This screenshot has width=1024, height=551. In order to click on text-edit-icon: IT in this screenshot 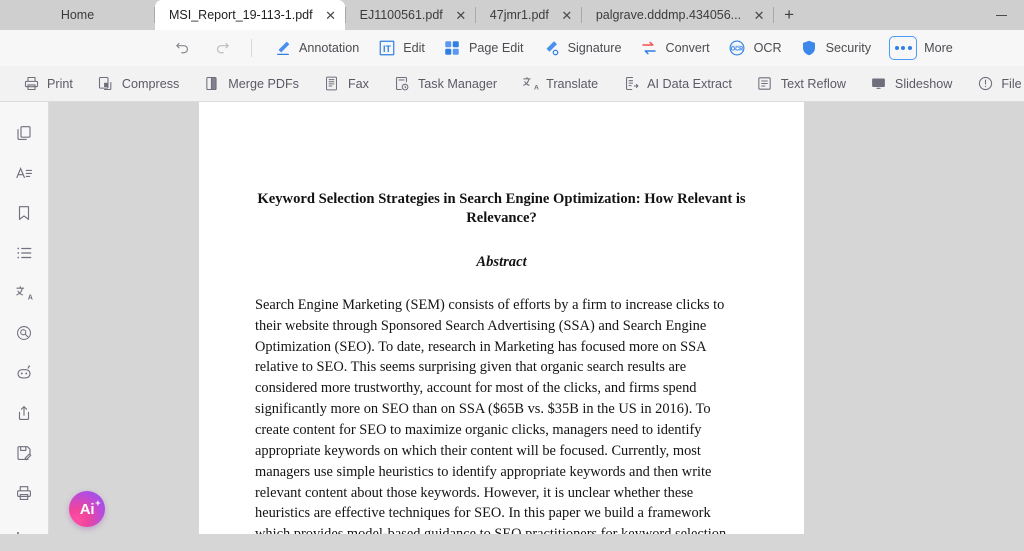, I will do `click(386, 48)`.